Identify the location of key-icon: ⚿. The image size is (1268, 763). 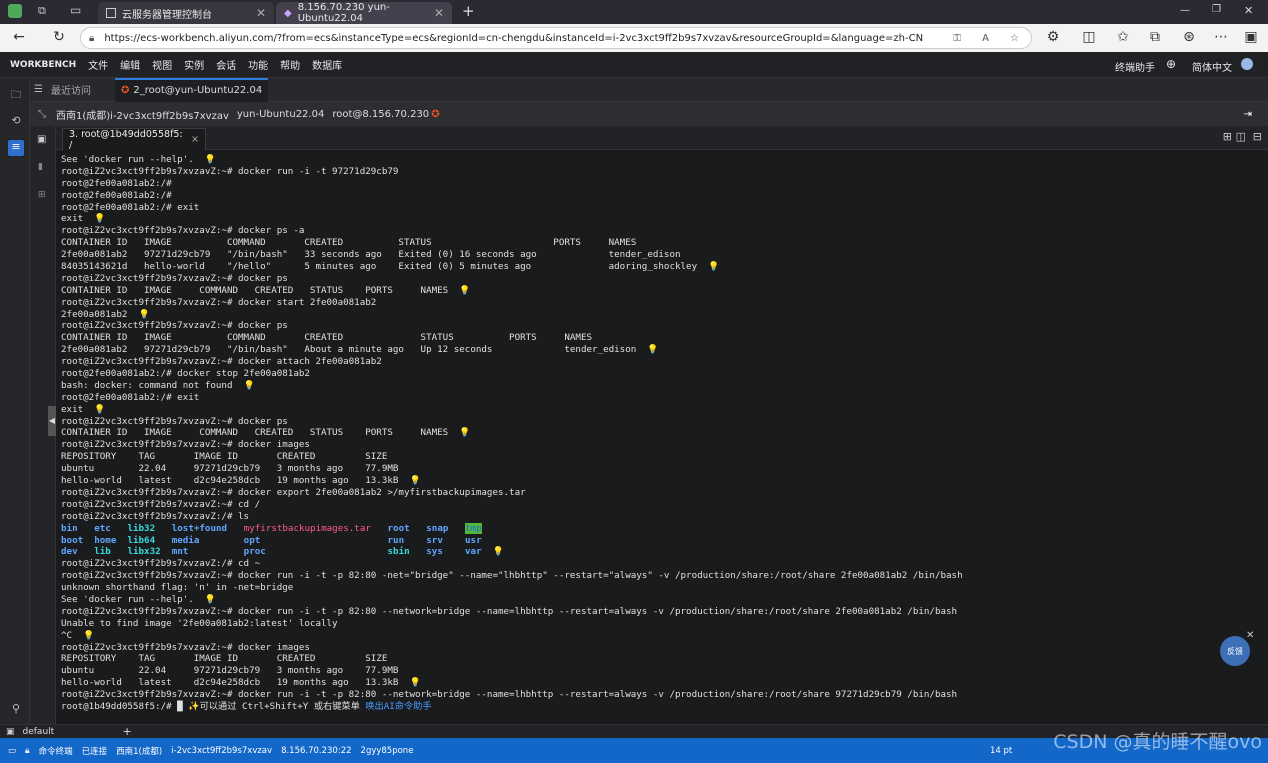
(957, 38).